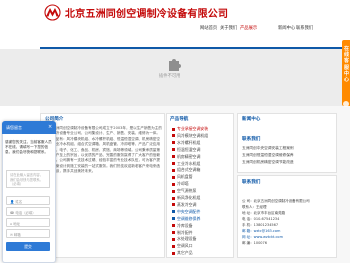  Describe the element at coordinates (17, 224) in the screenshot. I see `address-placeholder: 地址` at that location.